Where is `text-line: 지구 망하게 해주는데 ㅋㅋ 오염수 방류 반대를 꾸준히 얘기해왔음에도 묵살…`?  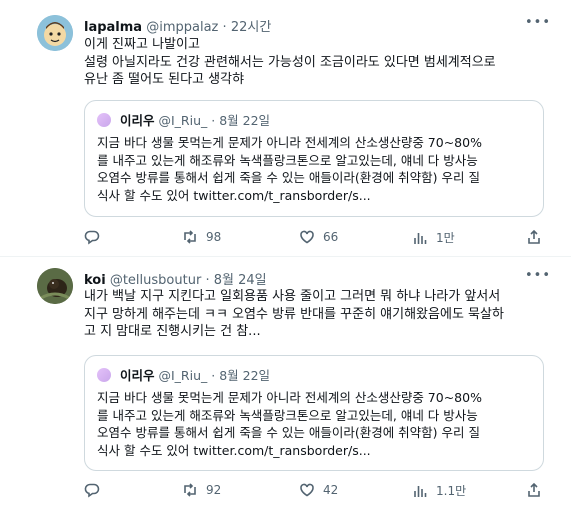 text-line: 지구 망하게 해주는데 ㅋㅋ 오염수 방류 반대를 꾸준히 얘기해왔음에도 묵살… is located at coordinates (294, 314).